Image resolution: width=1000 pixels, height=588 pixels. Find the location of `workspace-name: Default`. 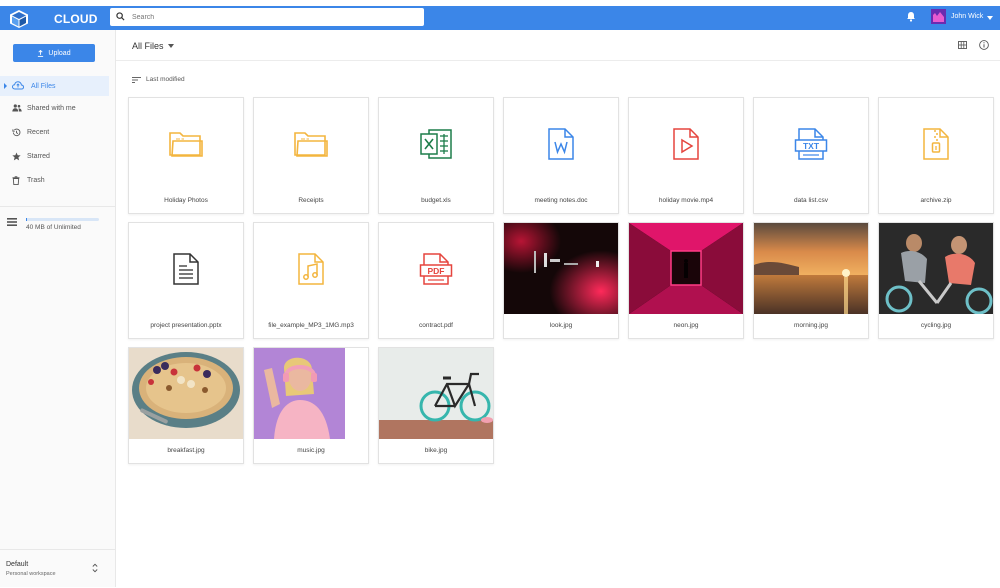

workspace-name: Default is located at coordinates (17, 564).